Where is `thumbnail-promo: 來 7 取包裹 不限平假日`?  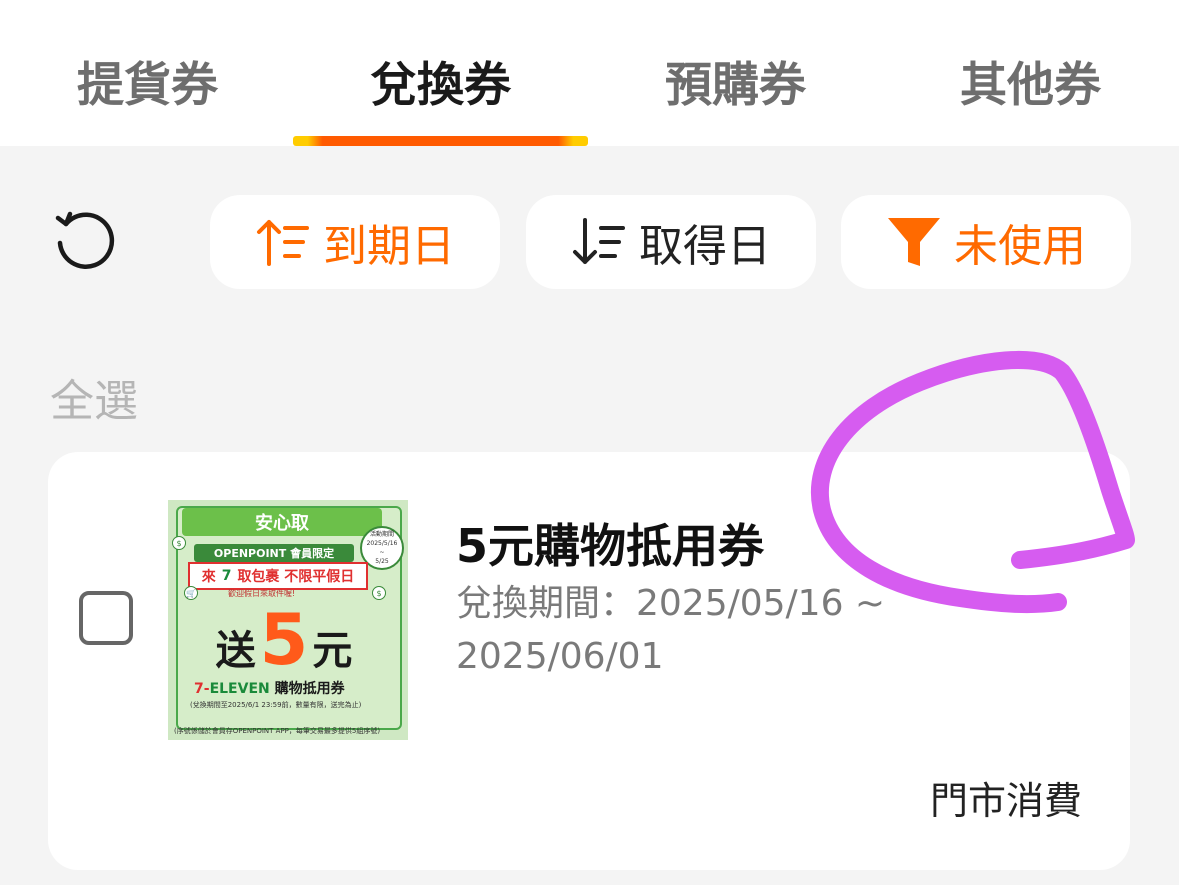
thumbnail-promo: 來 7 取包裹 不限平假日 is located at coordinates (278, 576).